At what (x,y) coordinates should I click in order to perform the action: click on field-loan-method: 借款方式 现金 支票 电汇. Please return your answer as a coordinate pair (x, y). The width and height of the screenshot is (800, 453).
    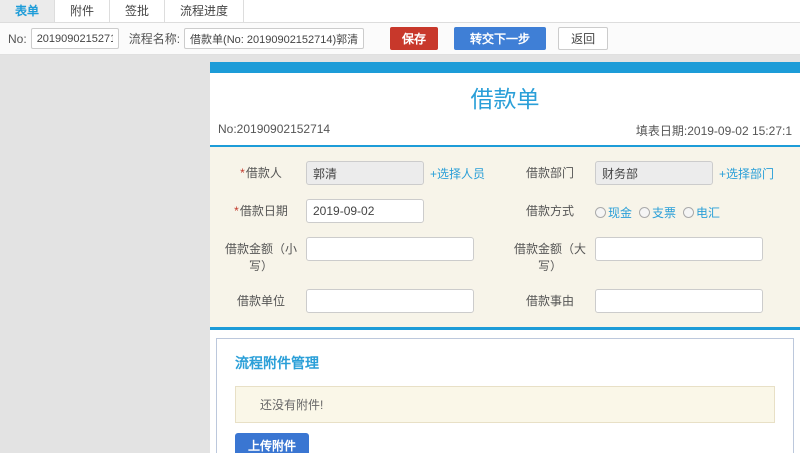
    Looking at the image, I should click on (649, 210).